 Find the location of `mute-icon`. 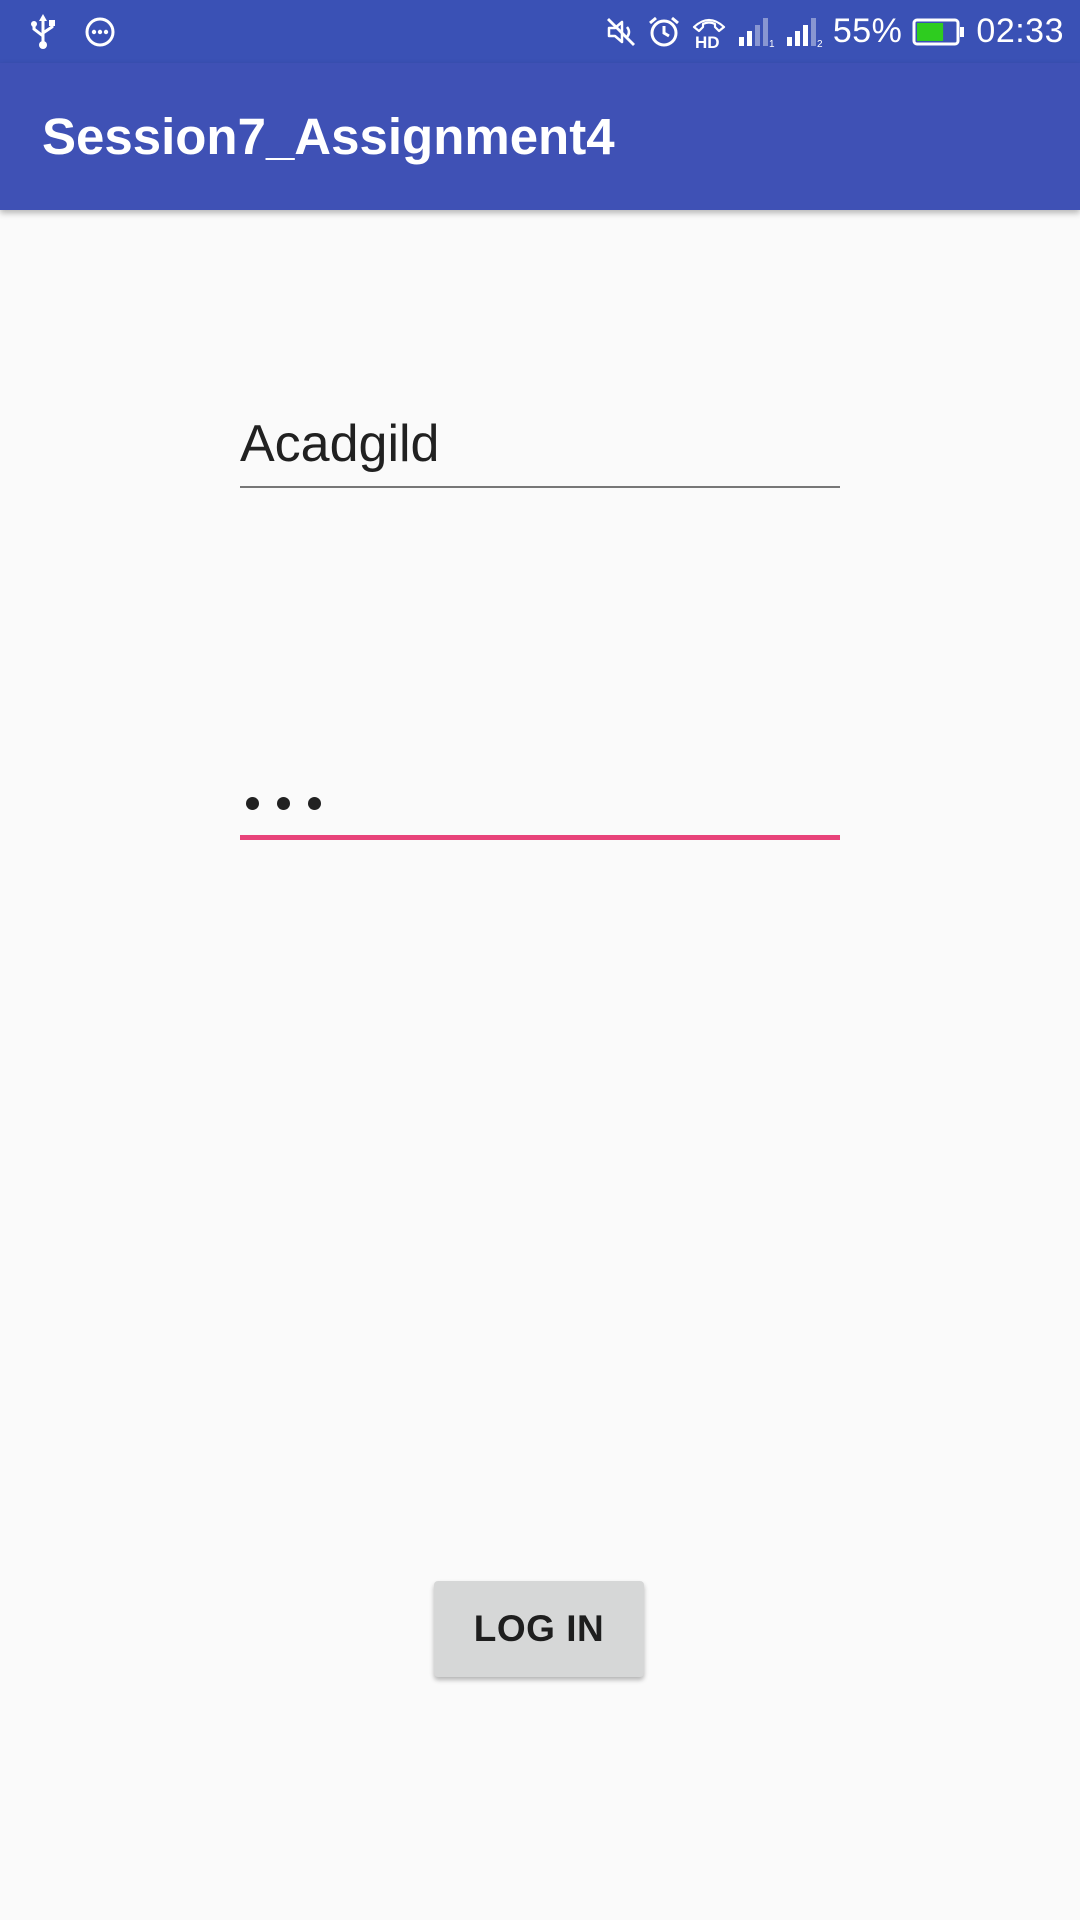

mute-icon is located at coordinates (620, 31).